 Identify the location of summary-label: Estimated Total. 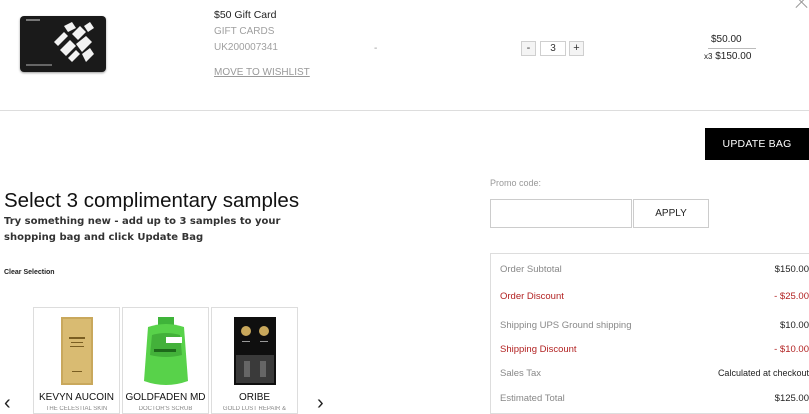
(532, 398).